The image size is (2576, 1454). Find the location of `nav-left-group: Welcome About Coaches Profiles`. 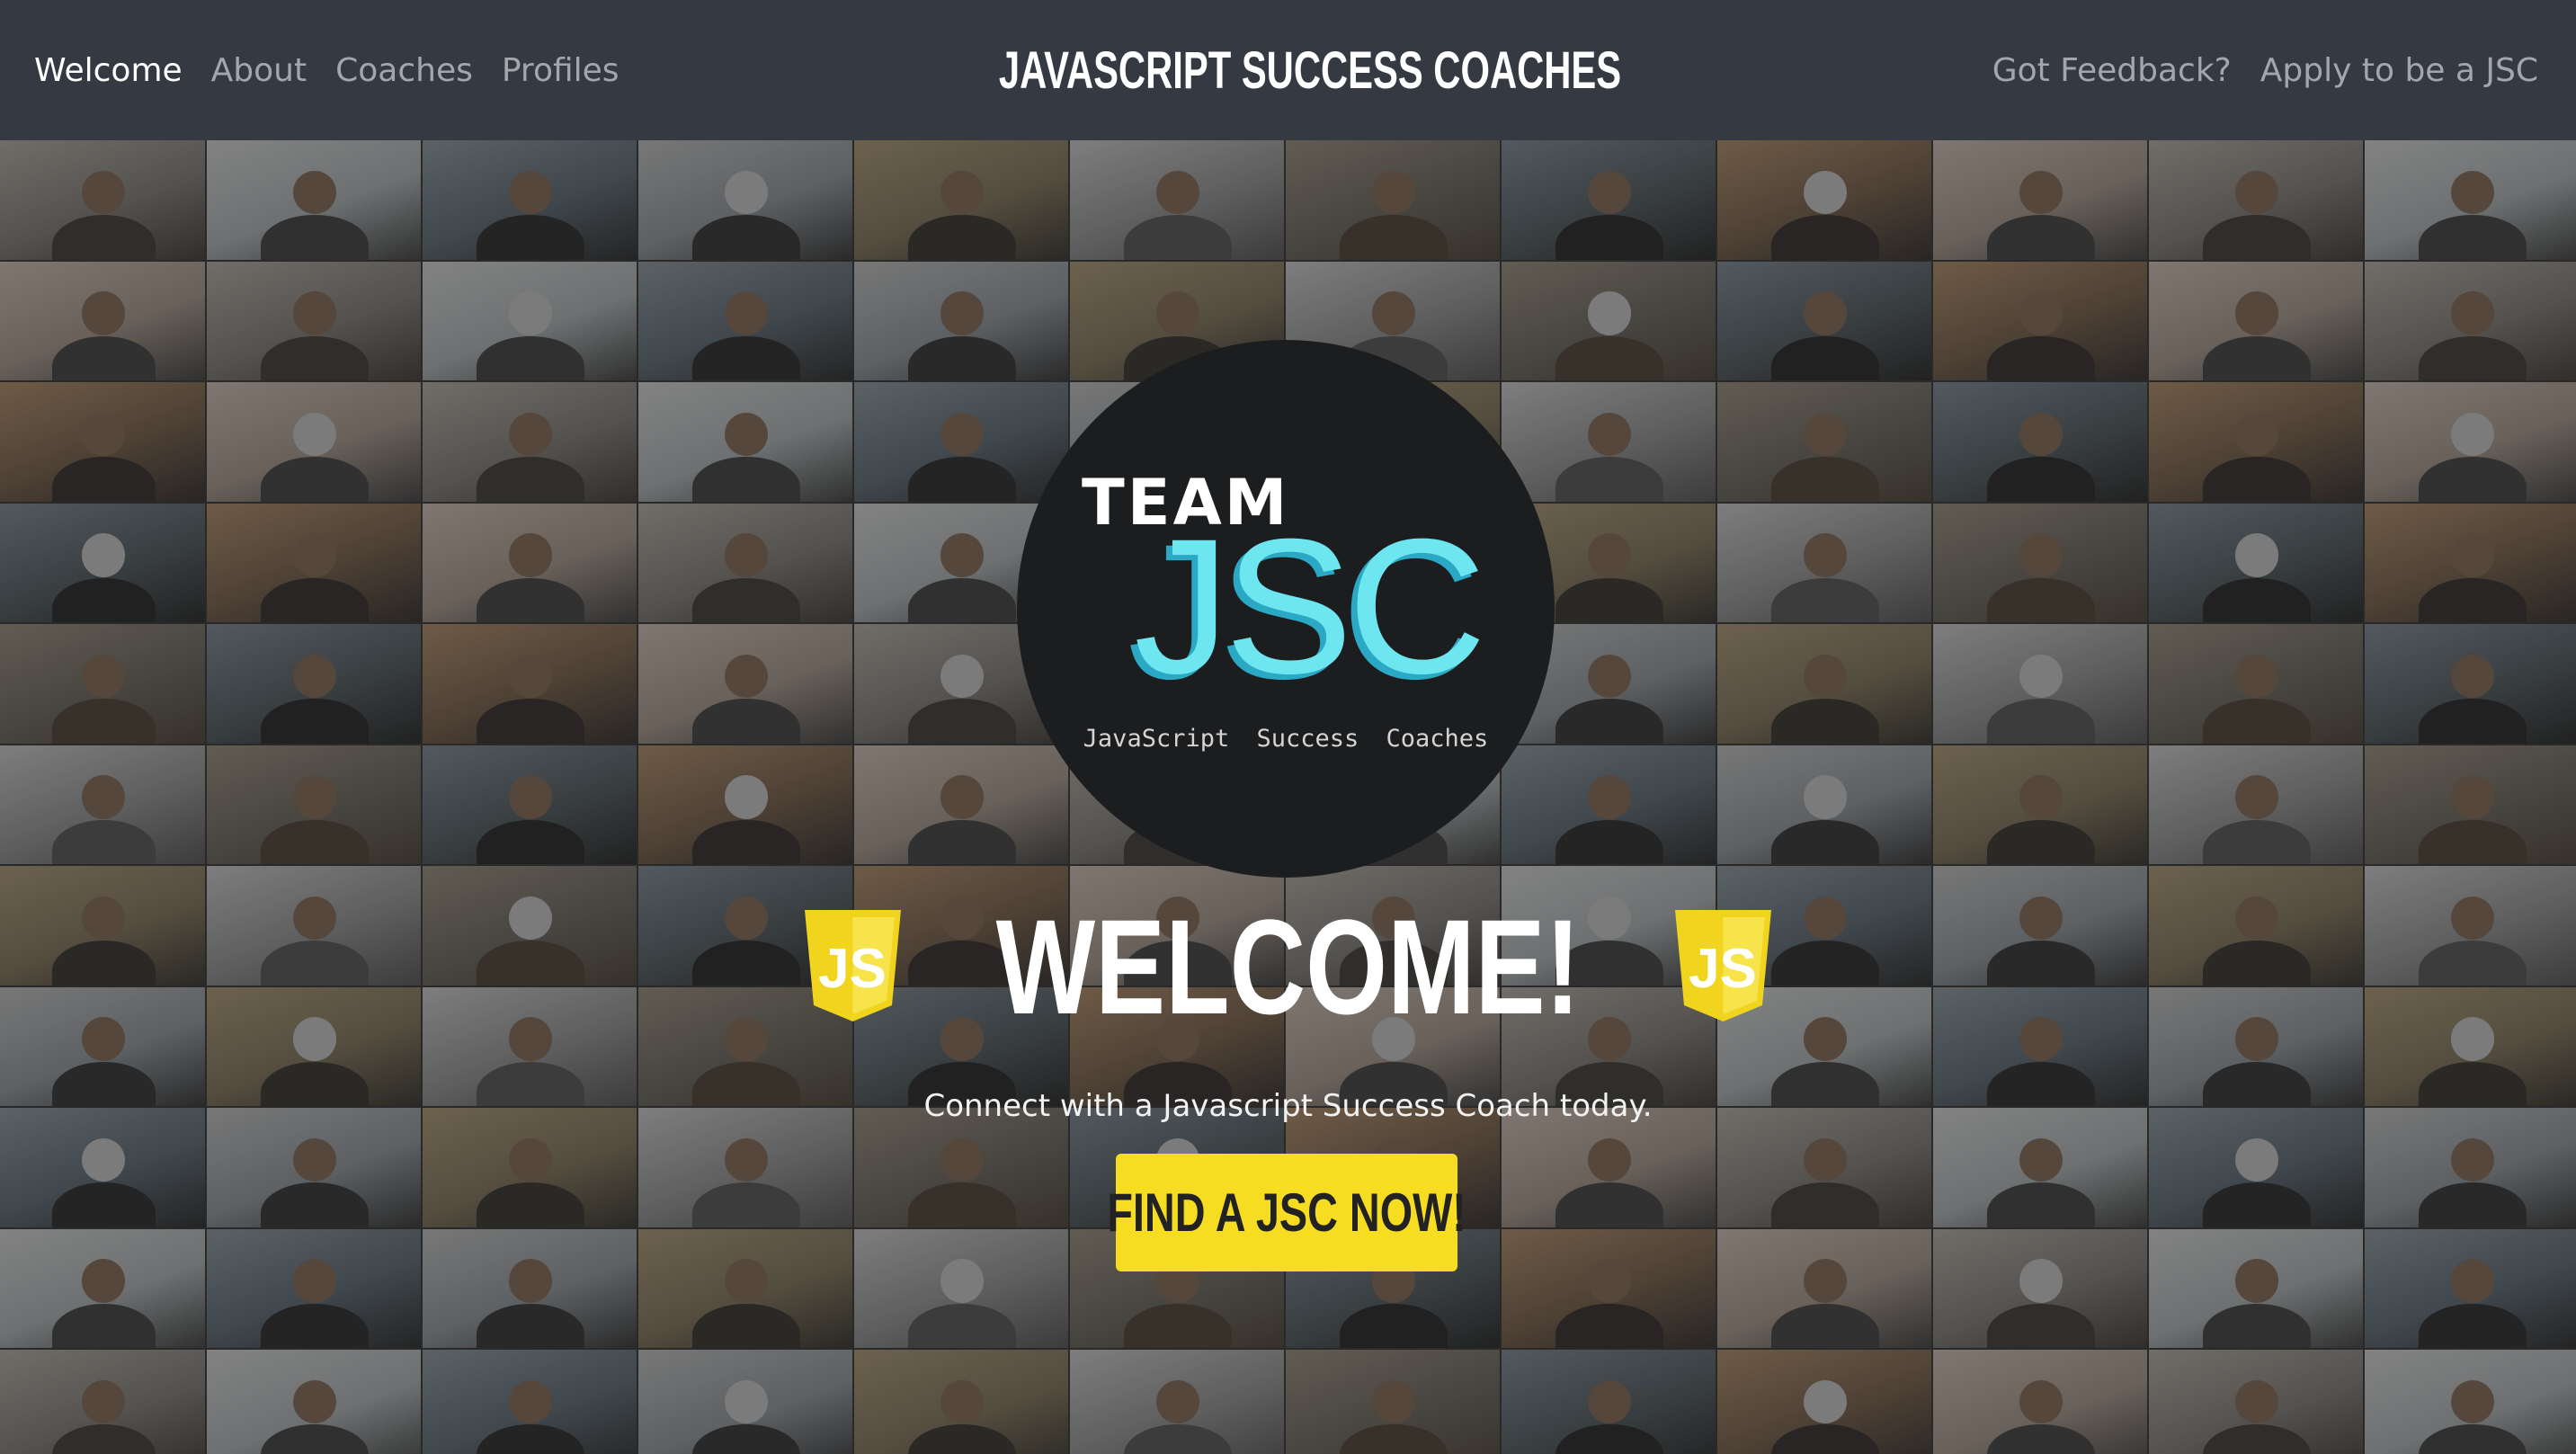

nav-left-group: Welcome About Coaches Profiles is located at coordinates (341, 70).